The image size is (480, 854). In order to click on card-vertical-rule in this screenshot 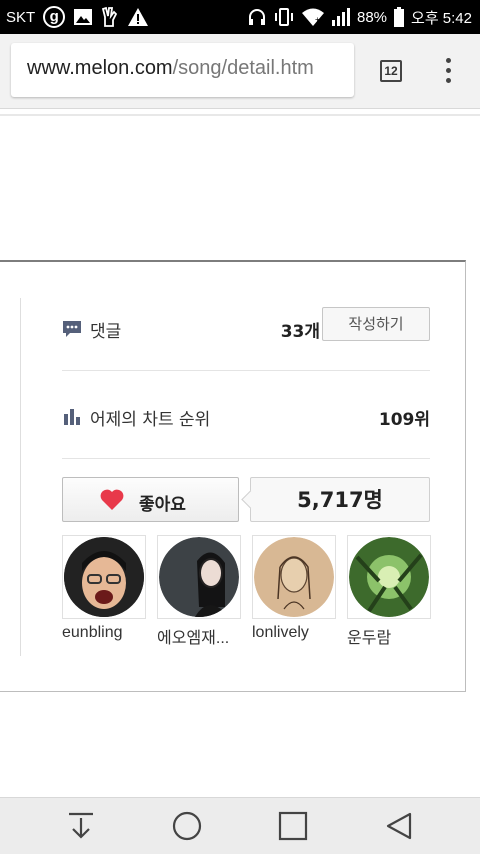, I will do `click(20, 477)`.